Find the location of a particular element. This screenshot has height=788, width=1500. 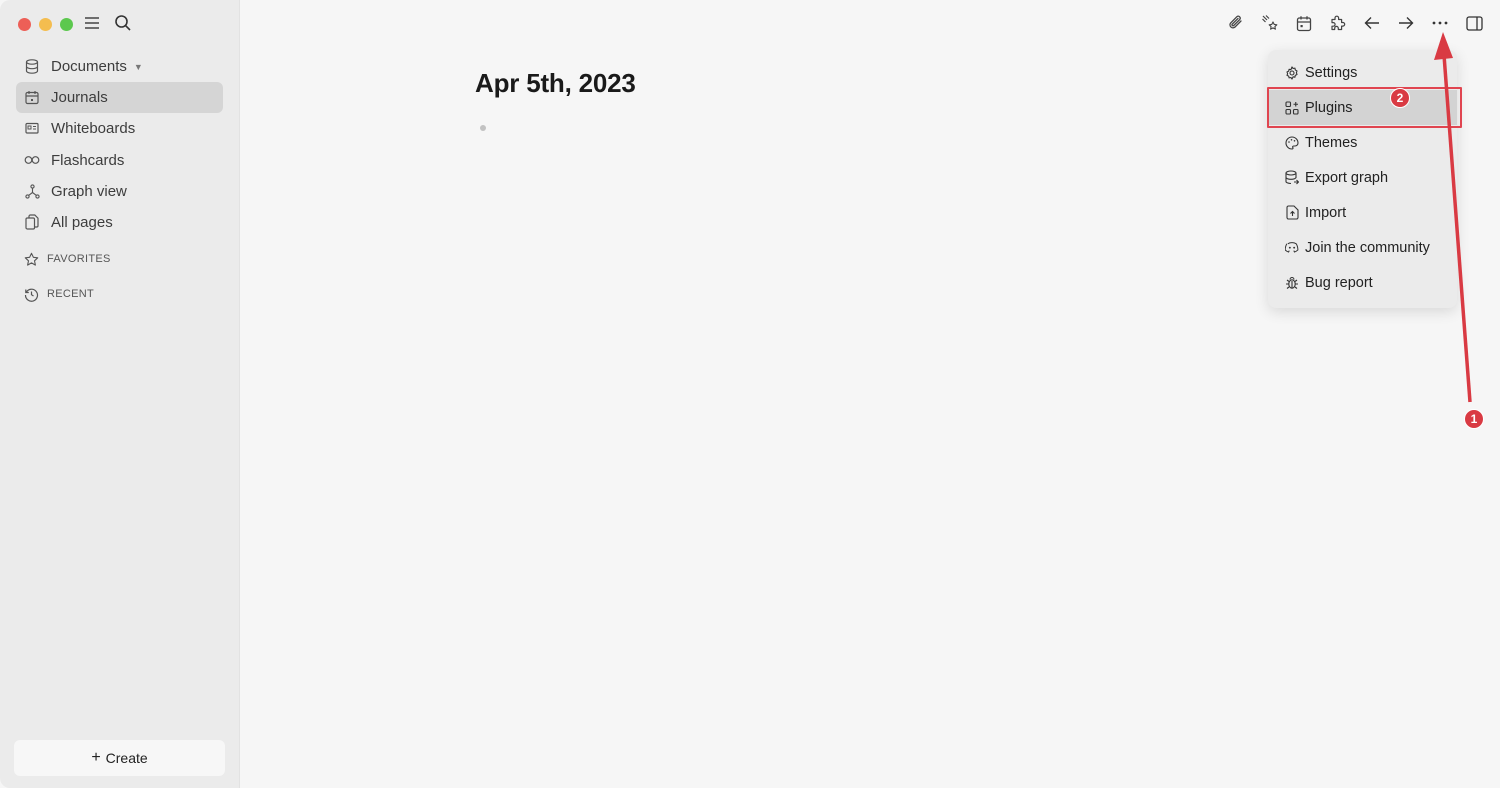

close-window-button is located at coordinates (24, 24).